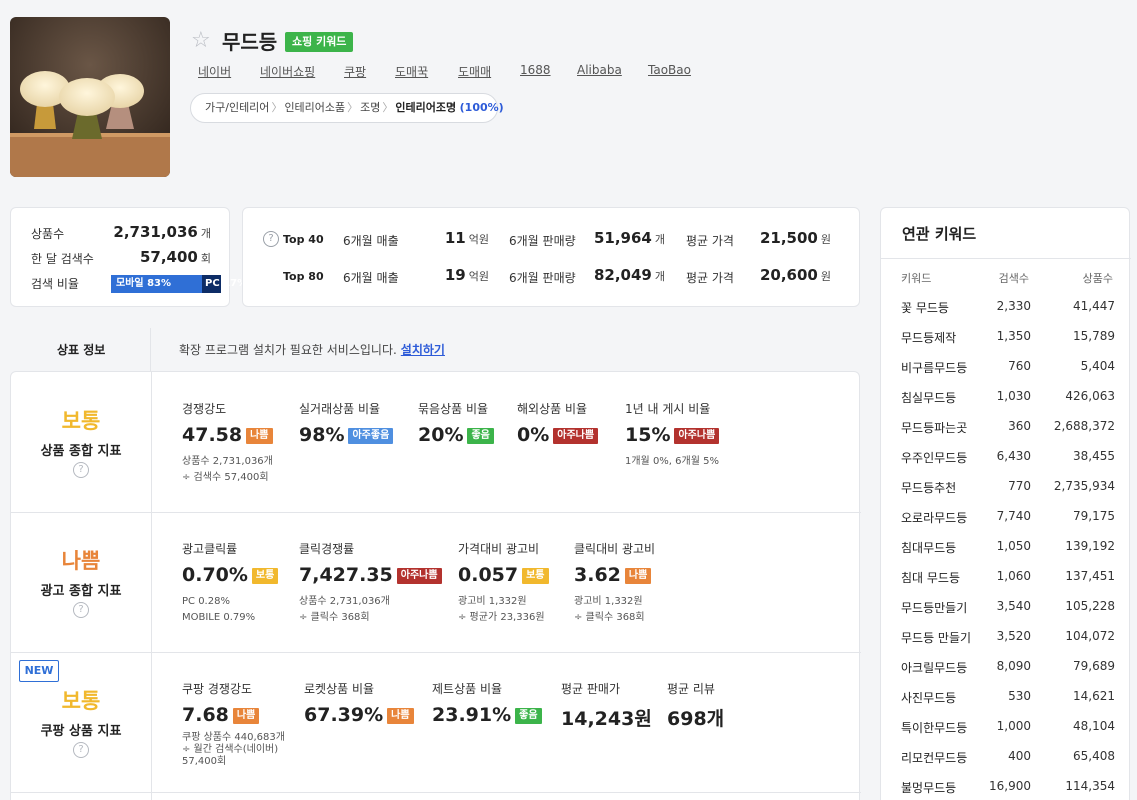  I want to click on related-product-count: 14,621, so click(1094, 696).